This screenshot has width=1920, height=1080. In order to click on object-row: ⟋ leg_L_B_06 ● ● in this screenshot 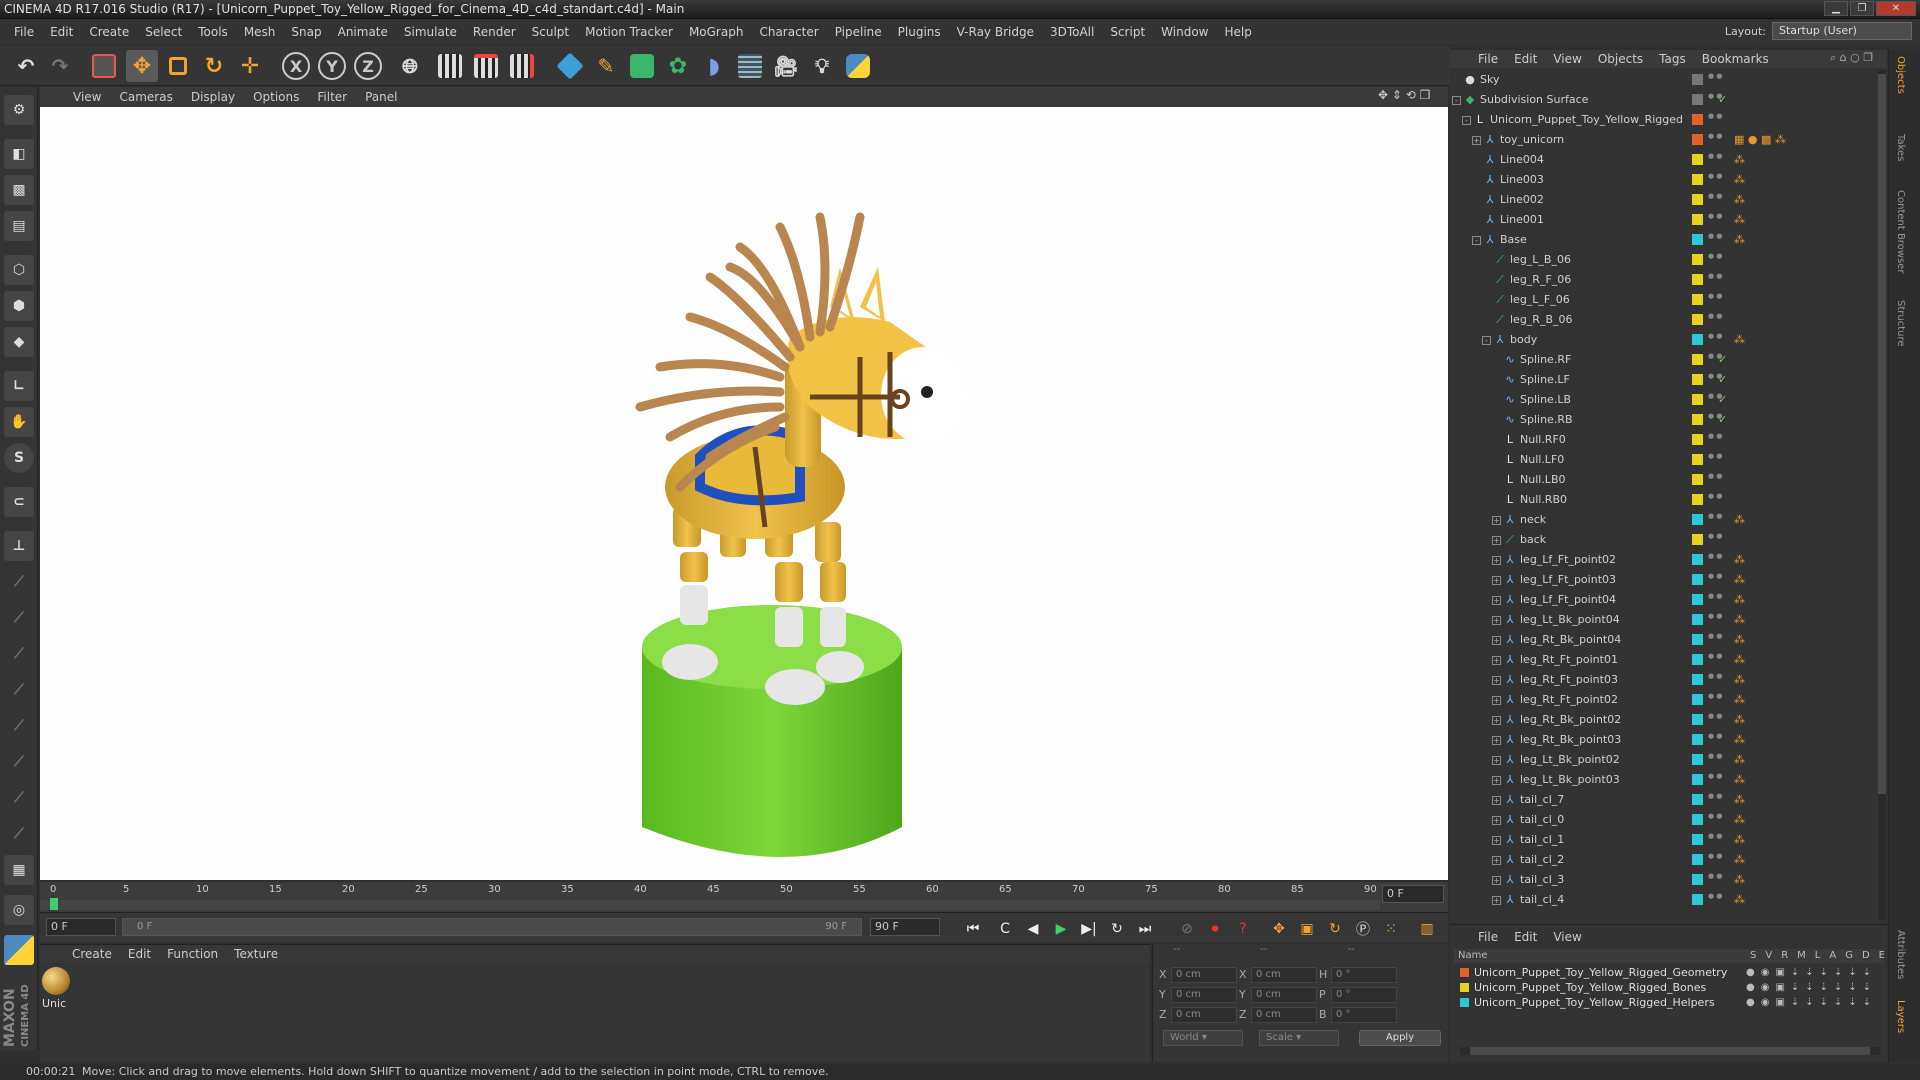, I will do `click(1669, 260)`.